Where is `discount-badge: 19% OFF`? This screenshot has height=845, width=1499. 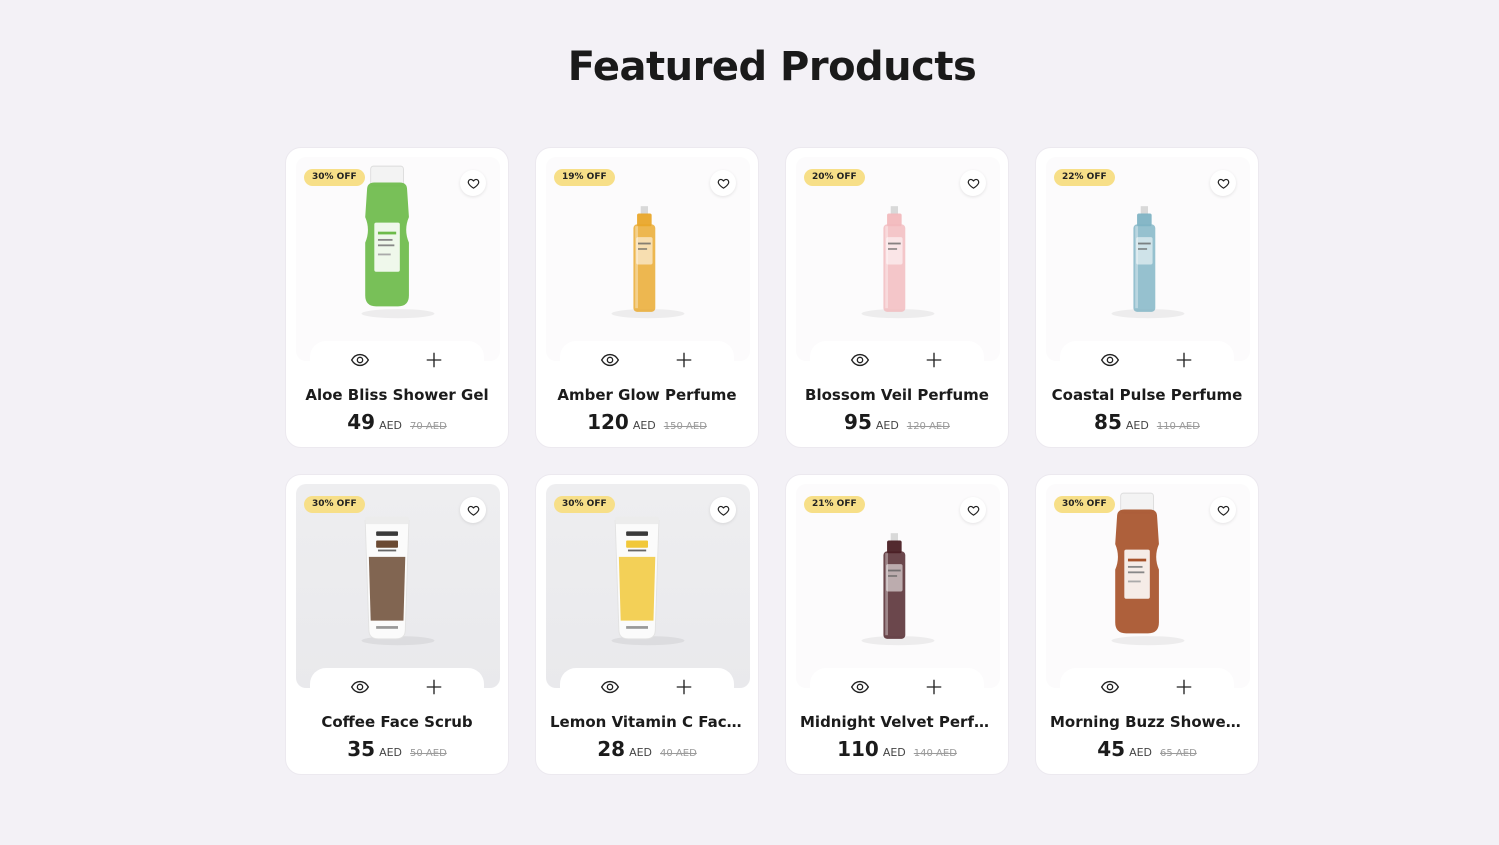
discount-badge: 19% OFF is located at coordinates (584, 177).